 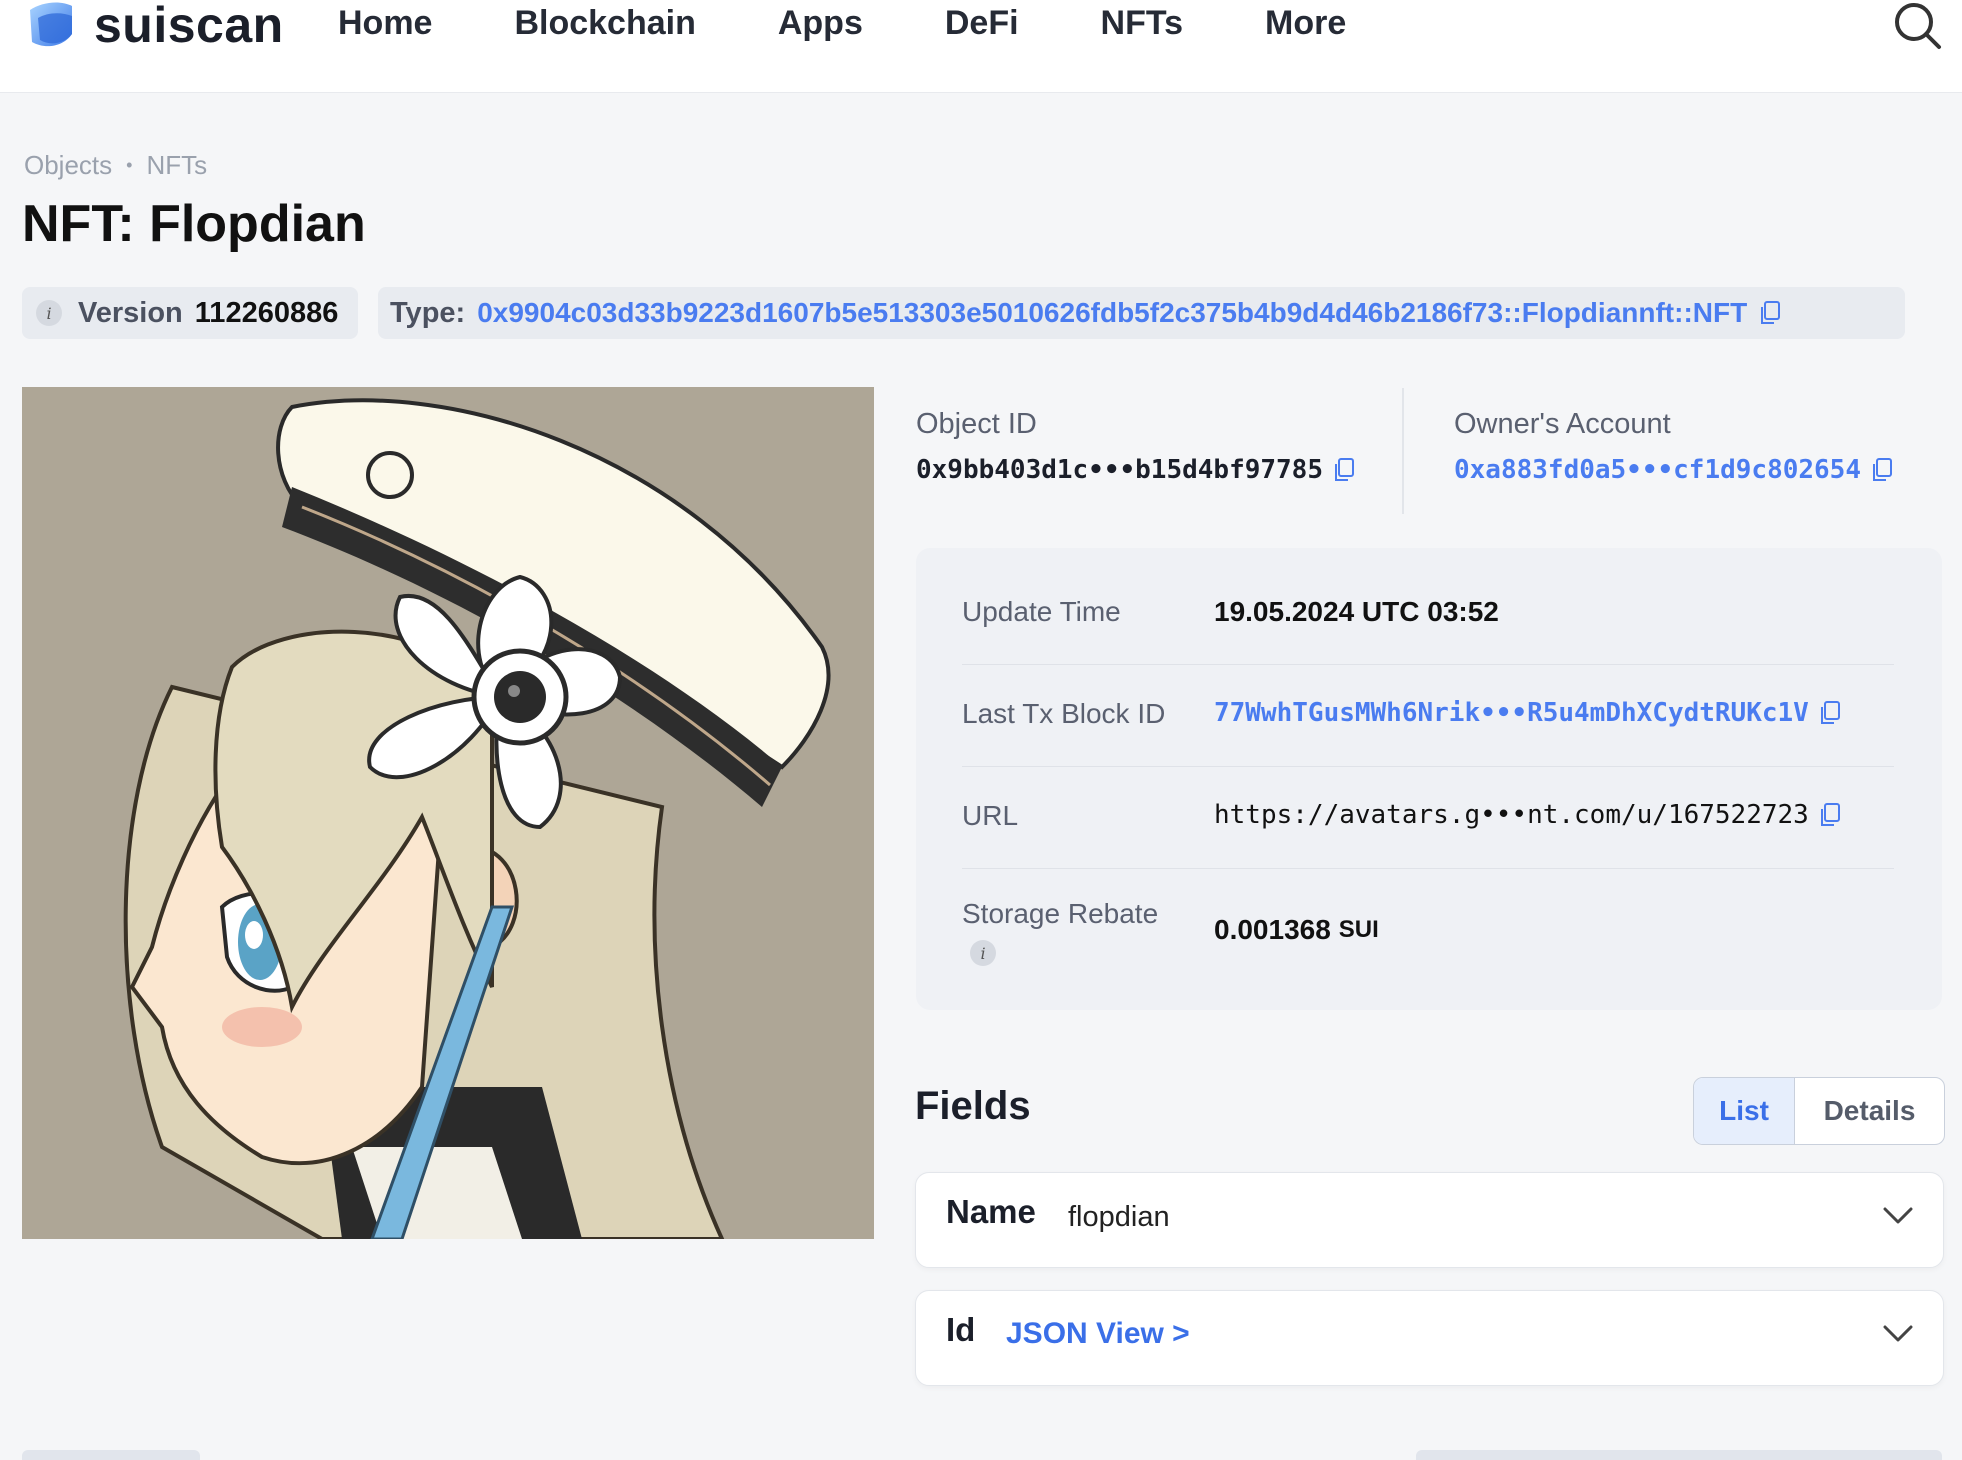 I want to click on search-icon, so click(x=1918, y=26).